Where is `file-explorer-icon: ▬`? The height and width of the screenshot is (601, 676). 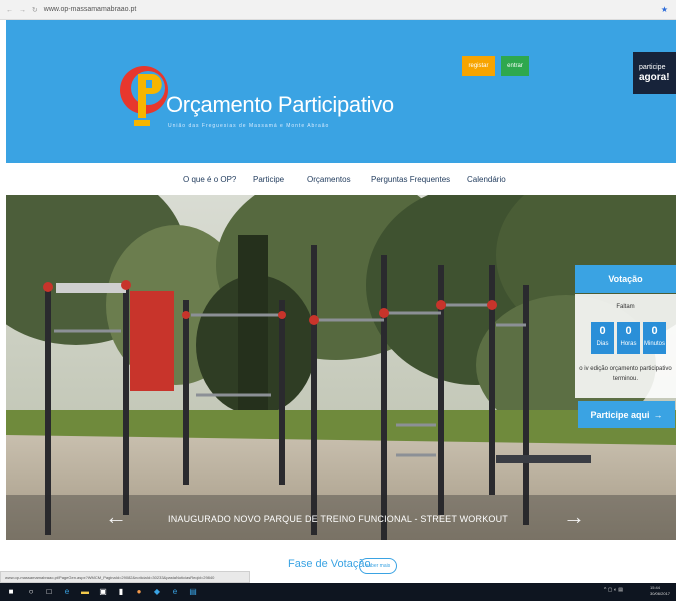 file-explorer-icon: ▬ is located at coordinates (85, 592).